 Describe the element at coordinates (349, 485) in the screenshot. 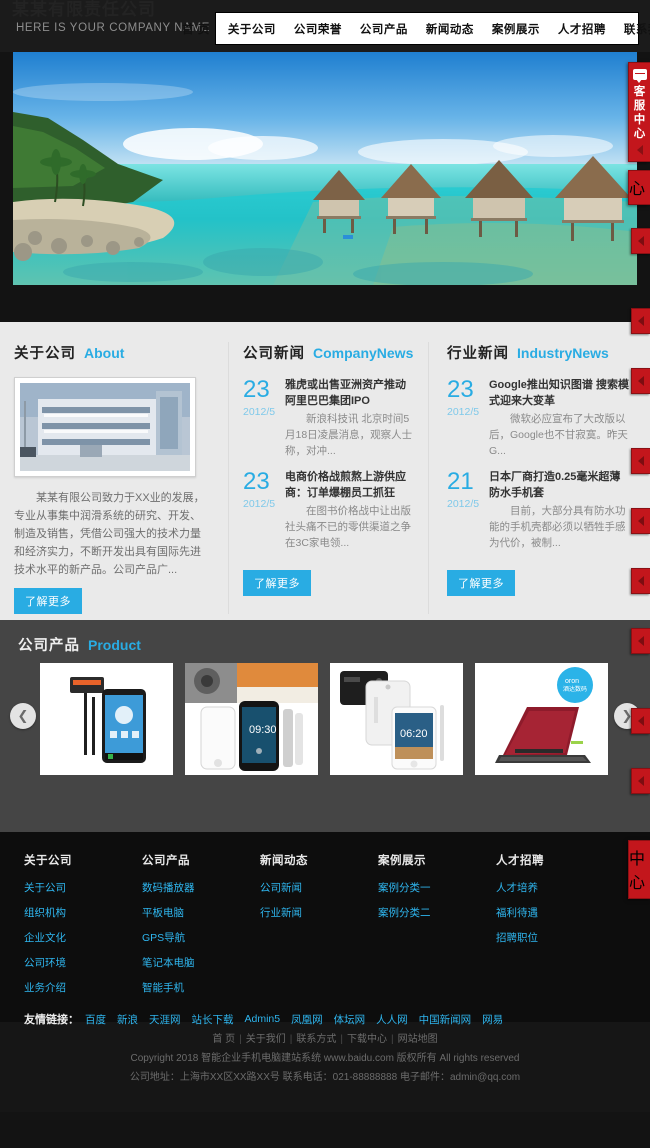

I see `news-title-link: 电商价格战煎熬上游供应商：订单爆棚员工抓狂` at that location.